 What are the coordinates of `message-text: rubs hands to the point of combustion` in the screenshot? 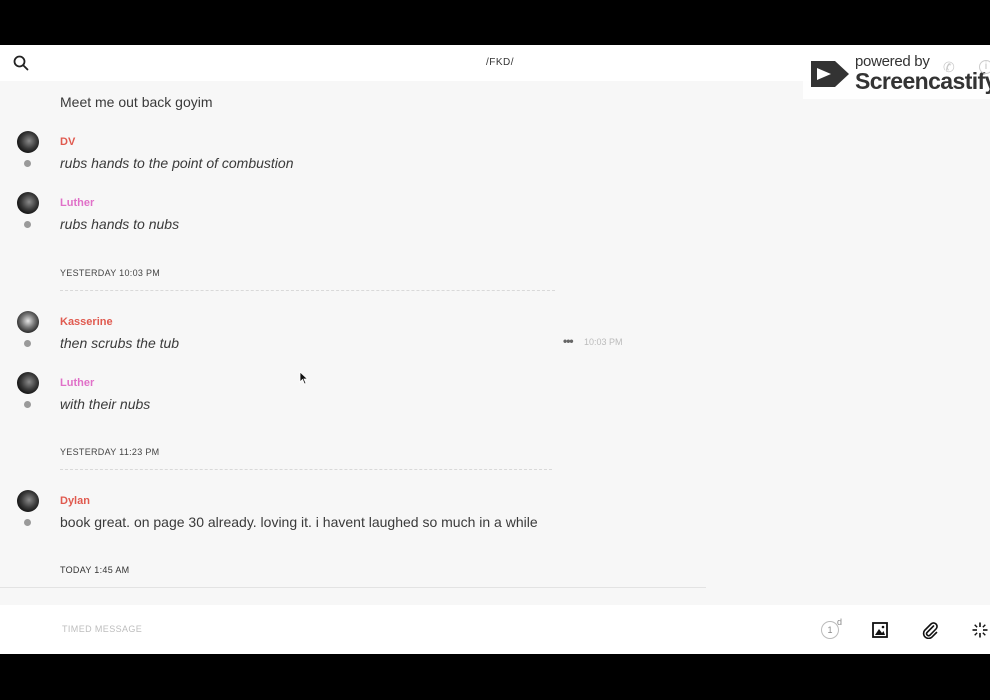 It's located at (177, 163).